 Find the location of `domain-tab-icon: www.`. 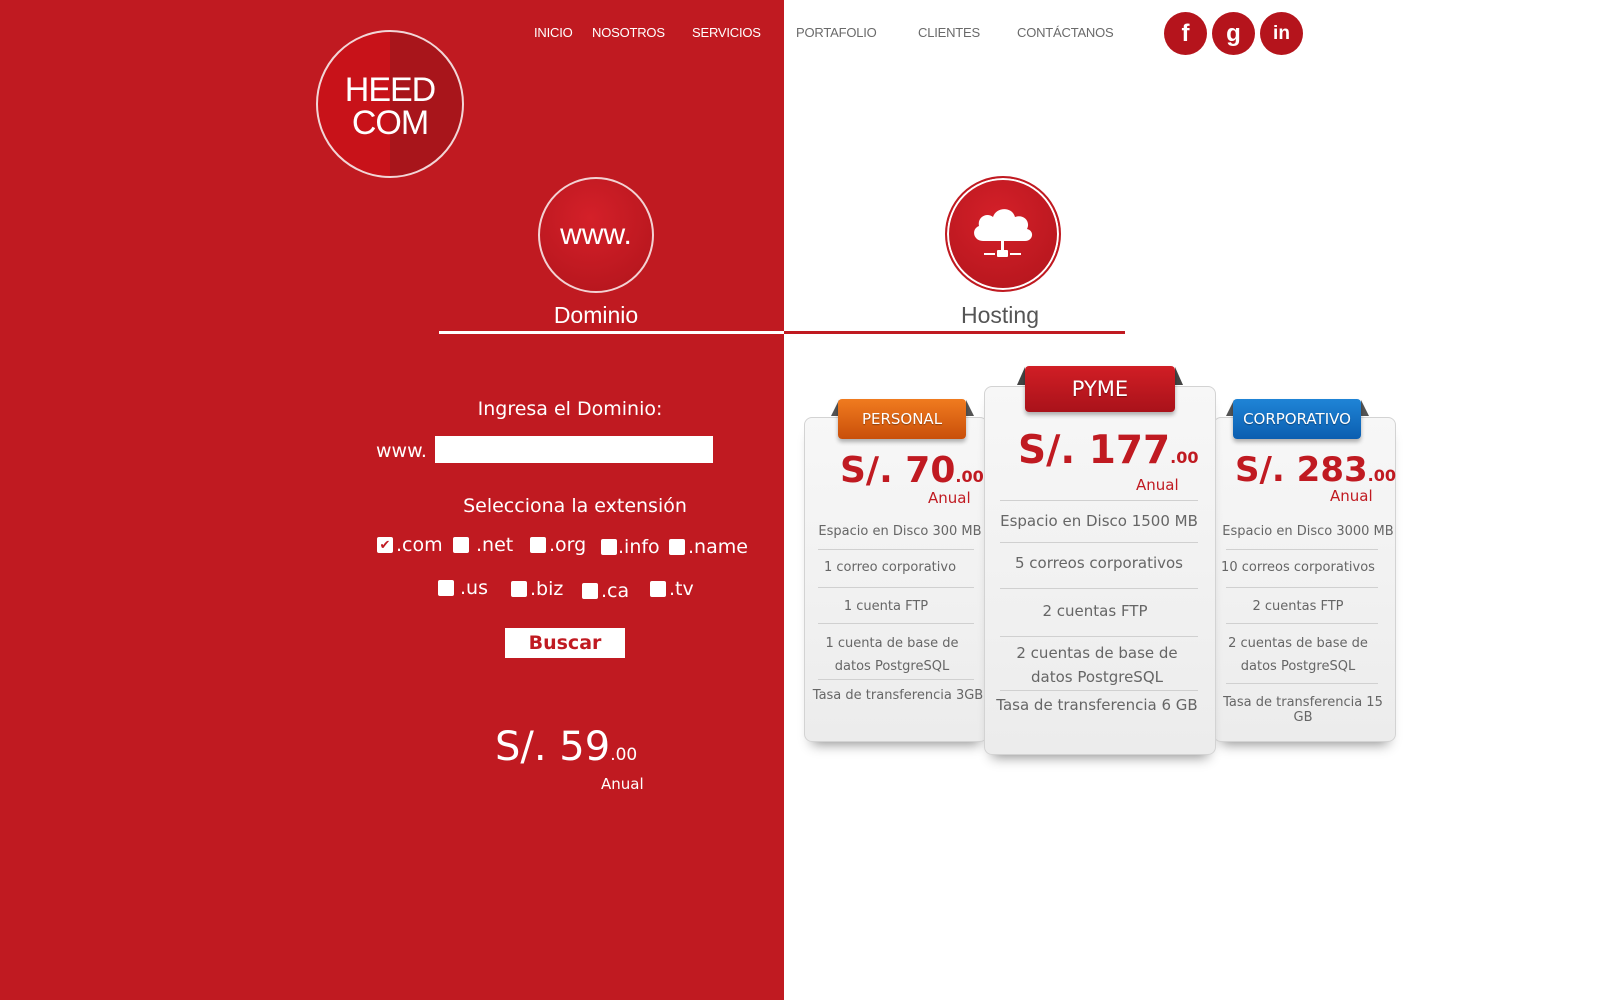

domain-tab-icon: www. is located at coordinates (596, 235).